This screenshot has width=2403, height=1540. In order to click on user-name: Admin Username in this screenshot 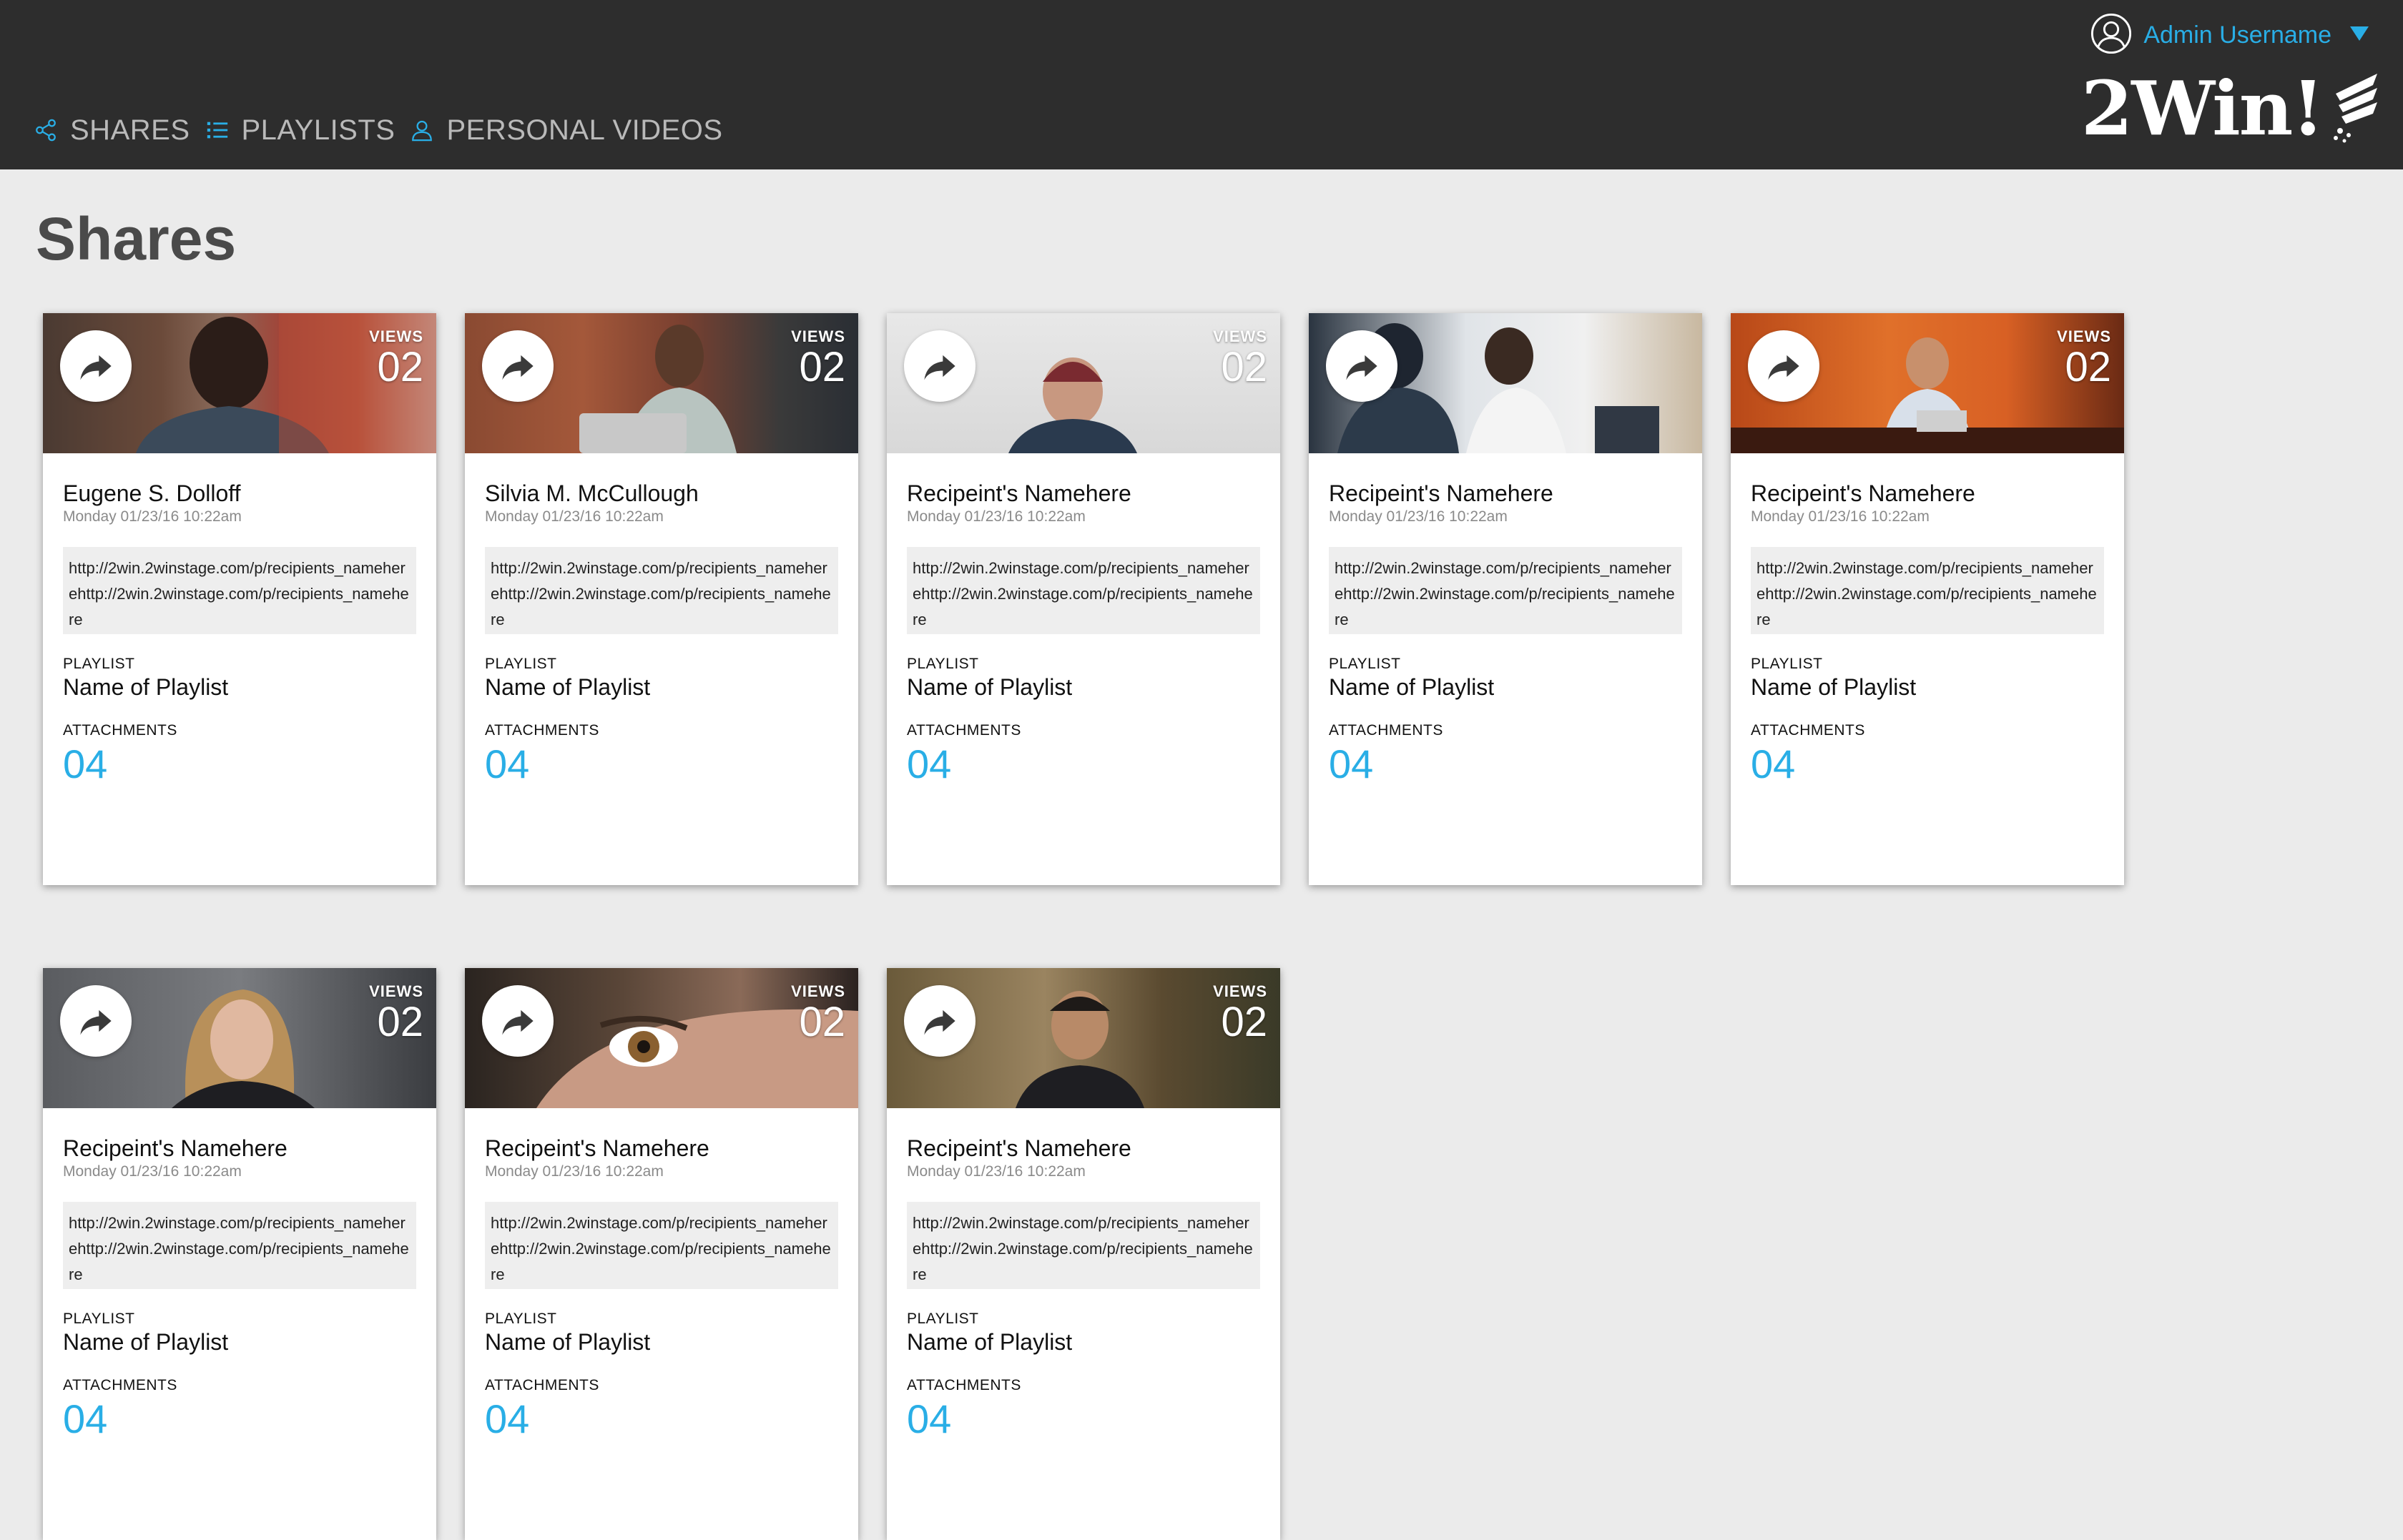, I will do `click(2237, 35)`.